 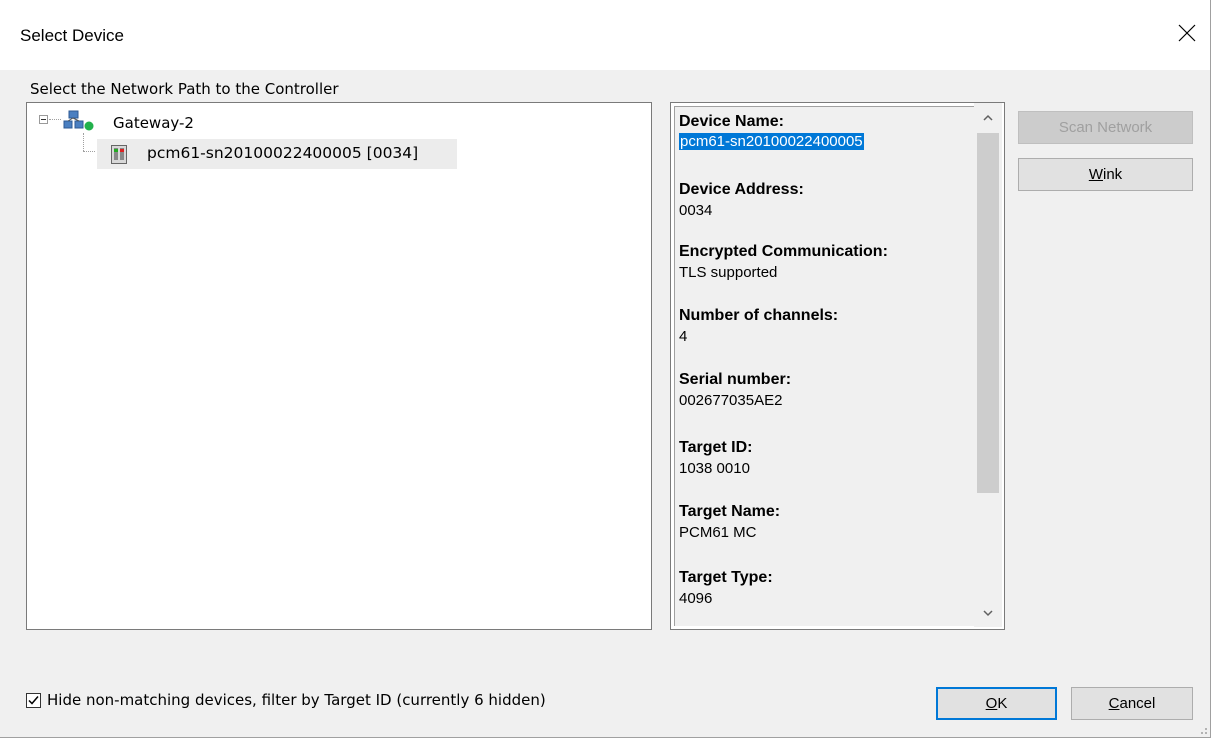 I want to click on prop-value-target-name: PCM61 MC, so click(x=718, y=532).